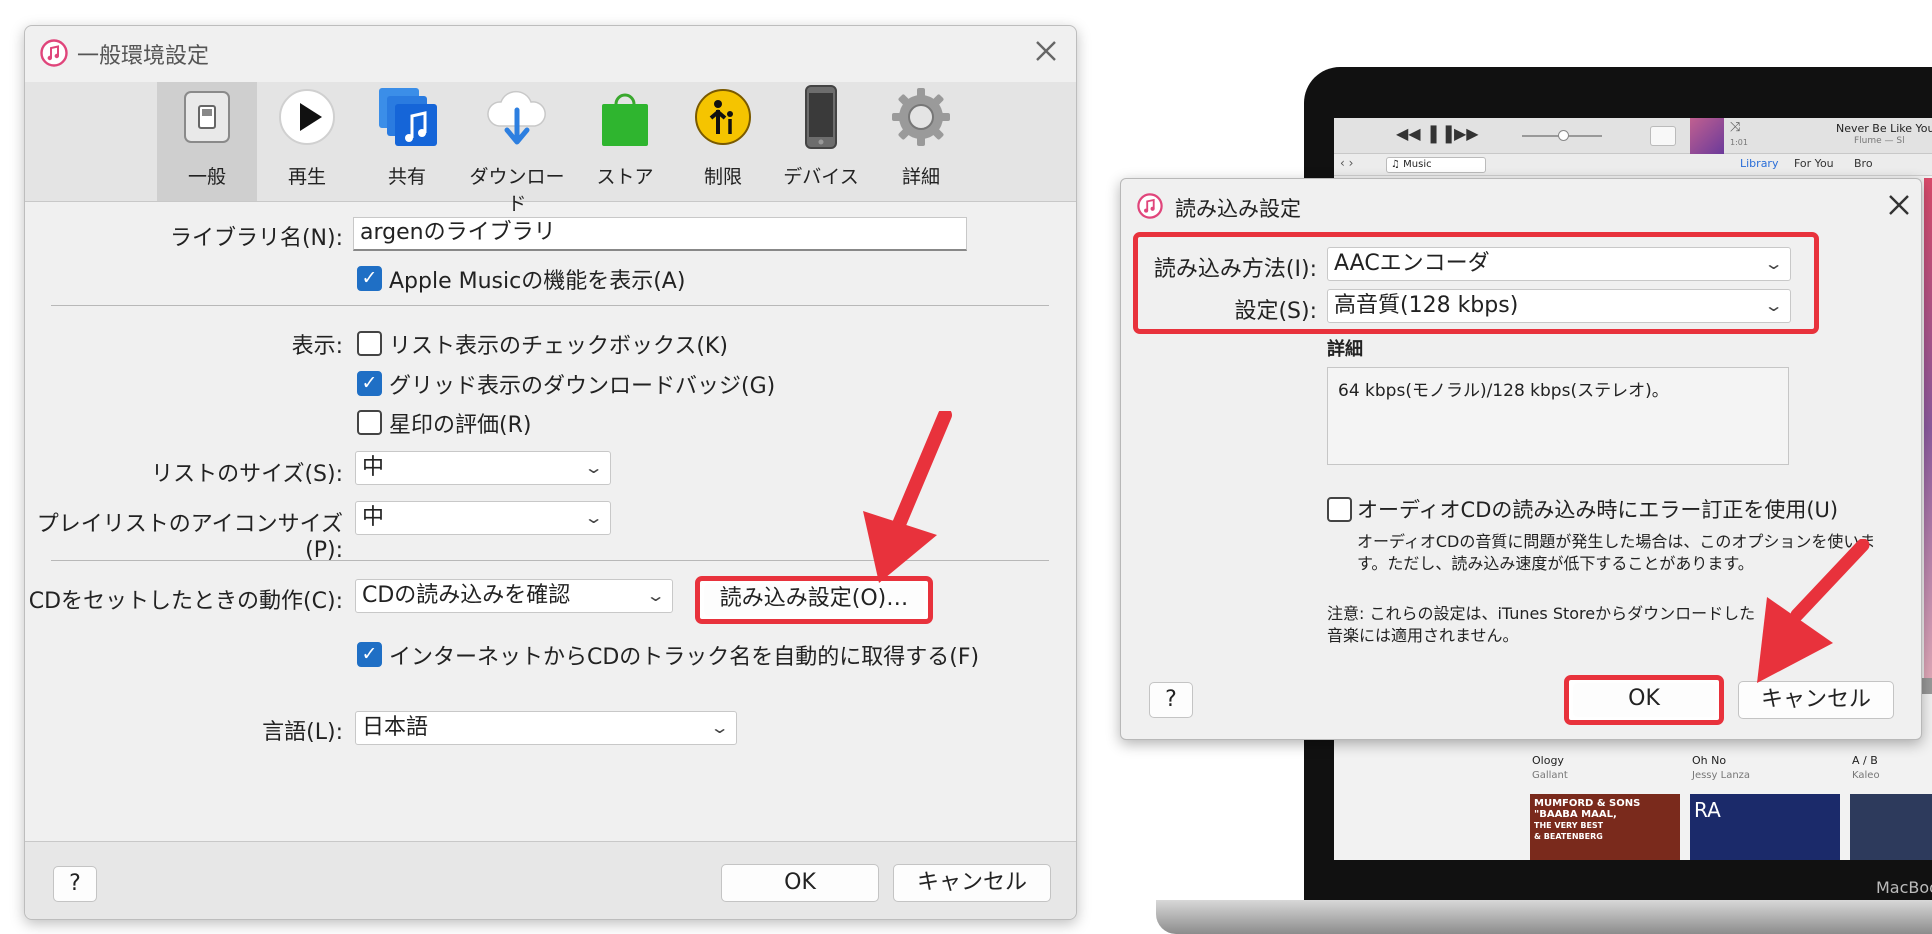 The width and height of the screenshot is (1932, 934). What do you see at coordinates (189, 537) in the screenshot?
I see `playlist-icon-size-label: プレイリストのアイコンサイズ(P):` at bounding box center [189, 537].